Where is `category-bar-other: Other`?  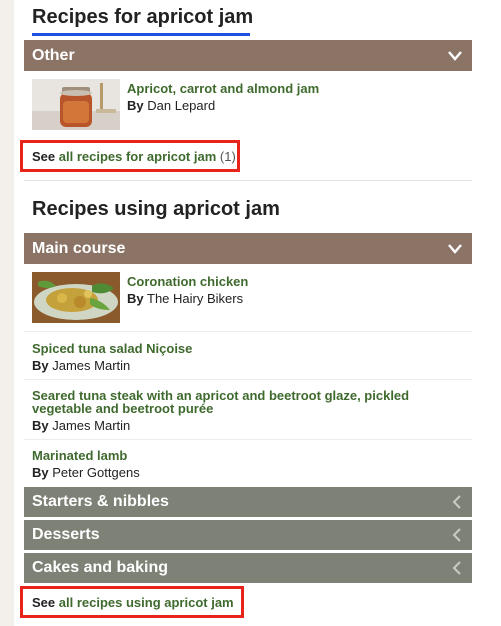
category-bar-other: Other is located at coordinates (248, 55).